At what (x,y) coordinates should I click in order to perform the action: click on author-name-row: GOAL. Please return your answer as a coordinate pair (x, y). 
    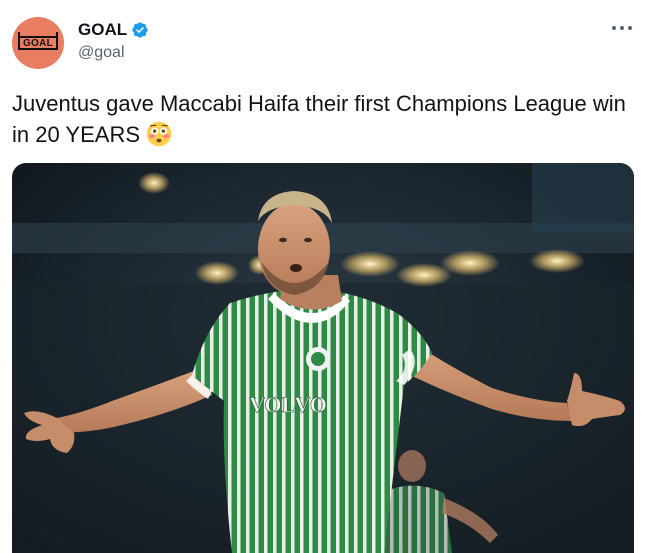
    Looking at the image, I should click on (113, 30).